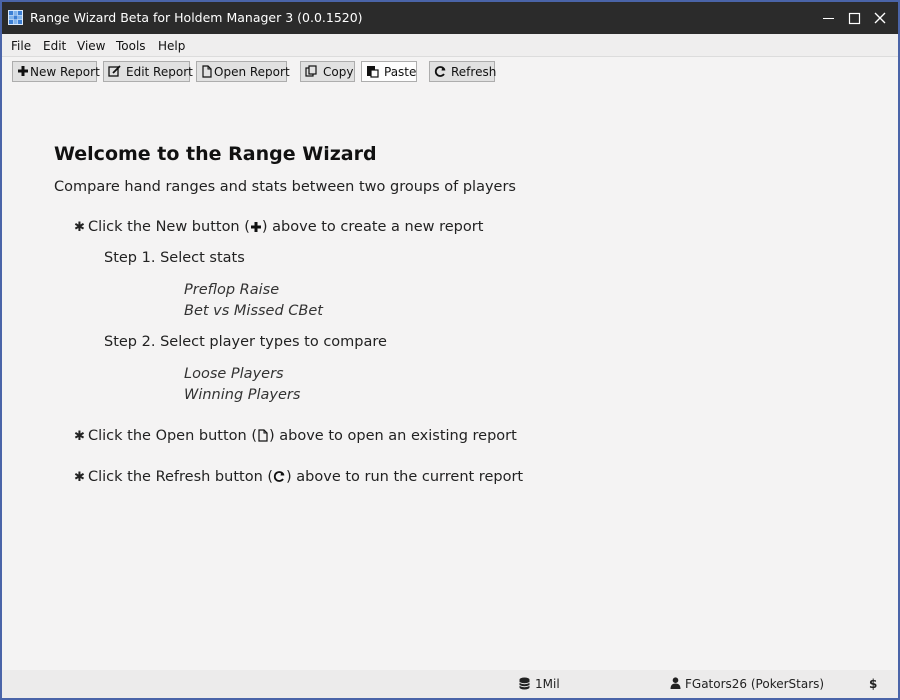 The image size is (900, 700). What do you see at coordinates (524, 683) in the screenshot?
I see `database-icon` at bounding box center [524, 683].